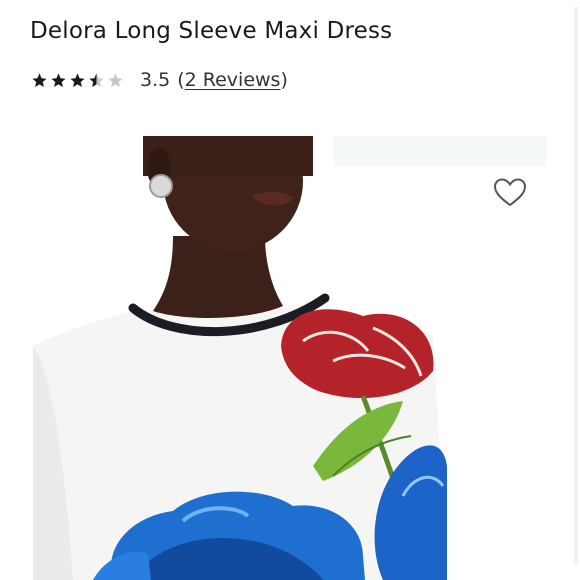 The height and width of the screenshot is (580, 580). What do you see at coordinates (155, 80) in the screenshot?
I see `rating-value: 3.5` at bounding box center [155, 80].